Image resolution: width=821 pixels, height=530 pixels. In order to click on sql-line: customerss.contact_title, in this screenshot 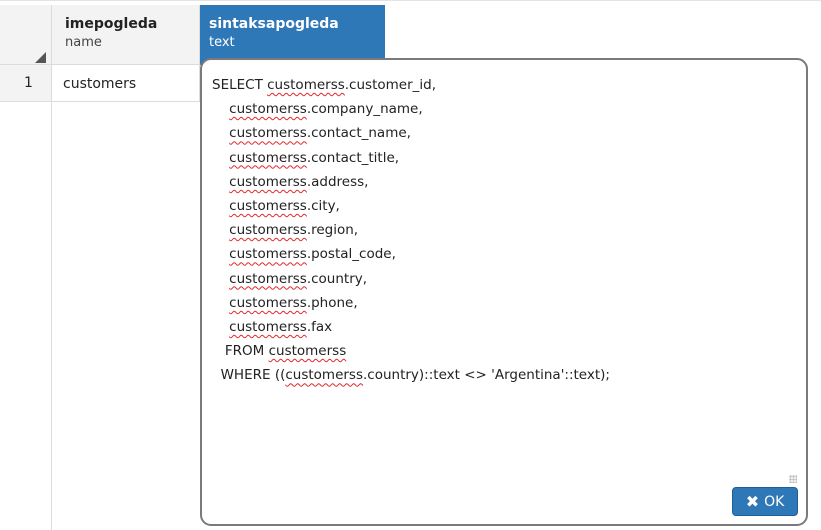, I will do `click(504, 158)`.